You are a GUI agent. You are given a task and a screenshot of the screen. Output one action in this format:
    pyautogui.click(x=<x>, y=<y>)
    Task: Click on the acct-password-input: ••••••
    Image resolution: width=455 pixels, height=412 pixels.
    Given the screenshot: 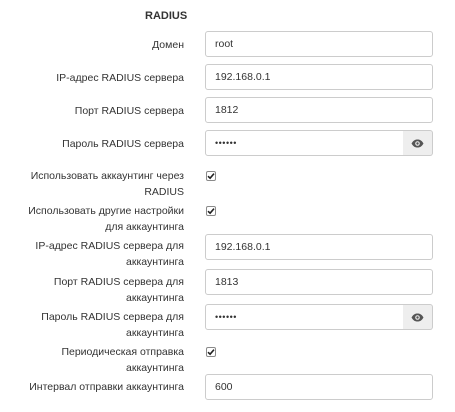 What is the action you would take?
    pyautogui.click(x=304, y=317)
    